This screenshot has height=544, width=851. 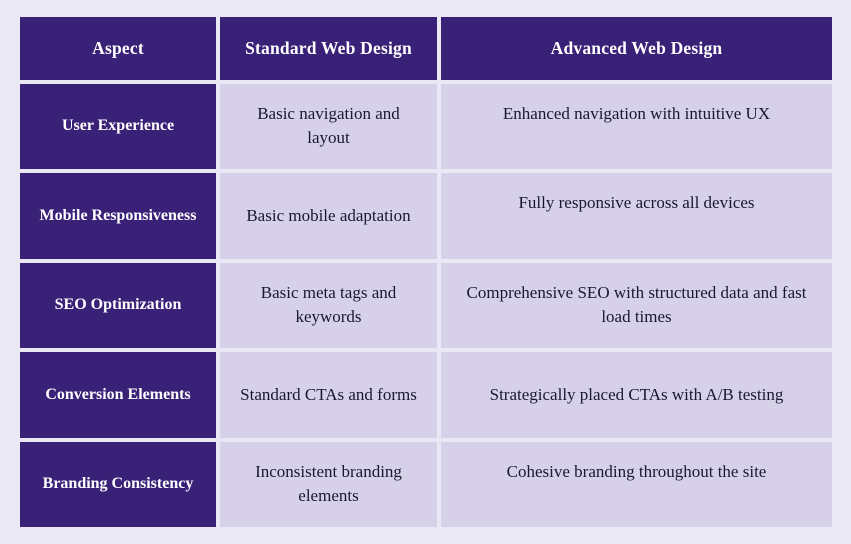 What do you see at coordinates (636, 484) in the screenshot?
I see `cell-advanced-branding-consistency: Cohesive branding throughout the site` at bounding box center [636, 484].